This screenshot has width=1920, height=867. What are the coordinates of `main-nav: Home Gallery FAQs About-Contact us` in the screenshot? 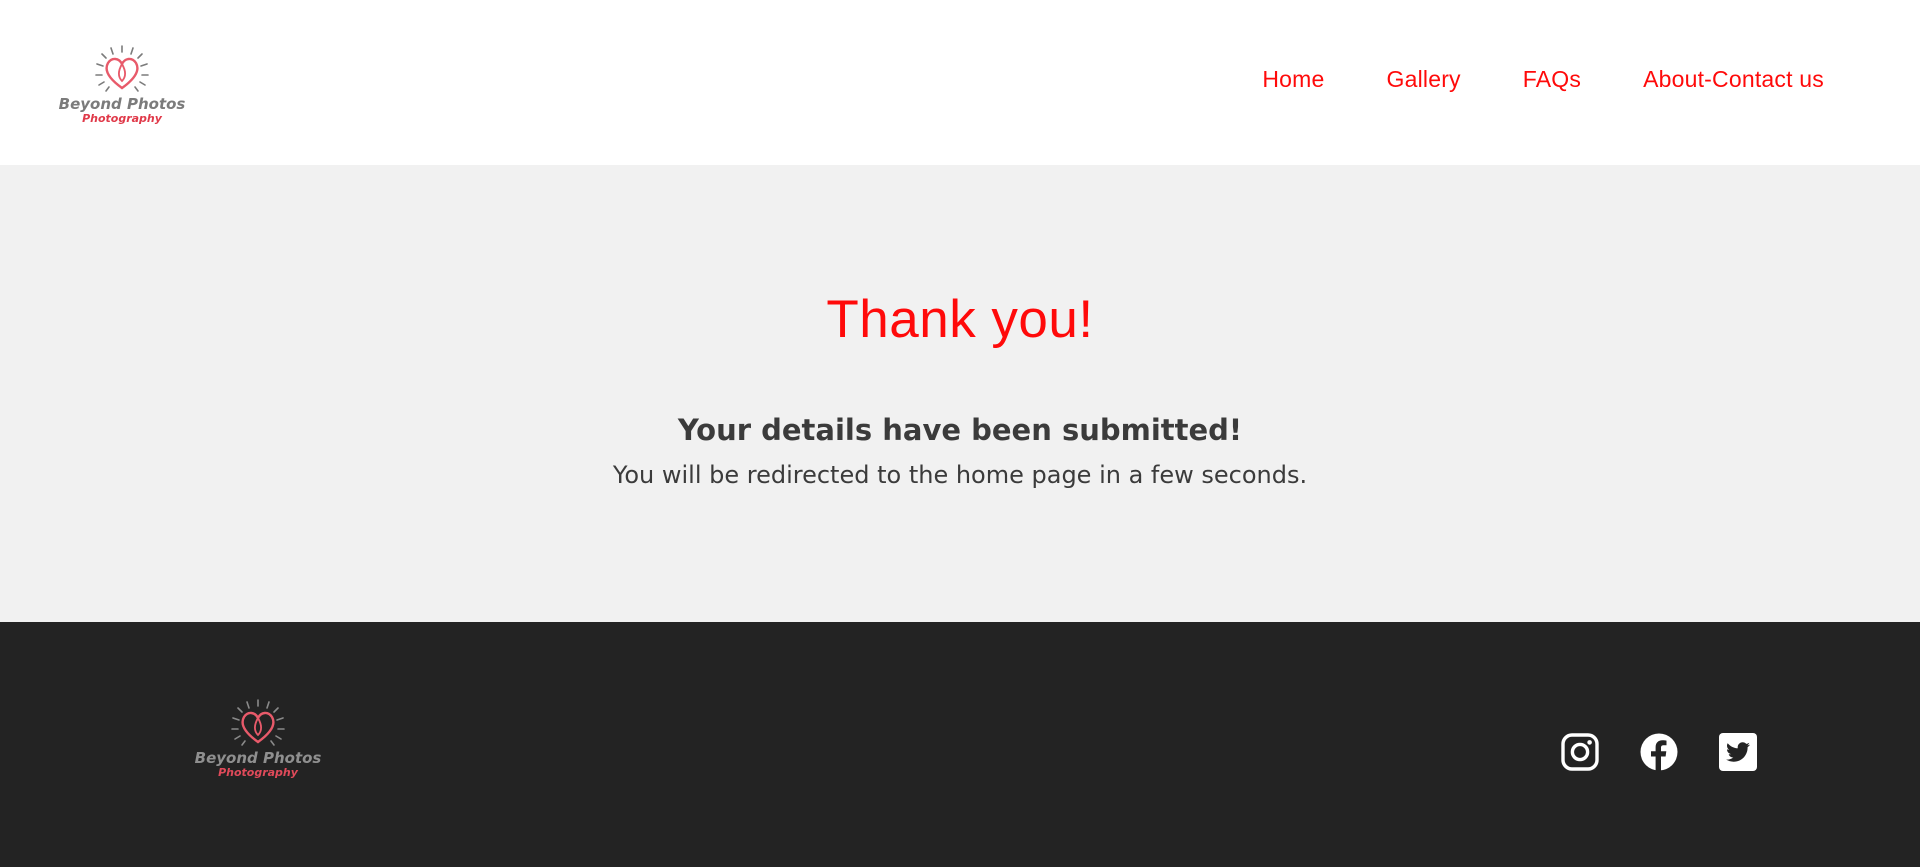 It's located at (1543, 79).